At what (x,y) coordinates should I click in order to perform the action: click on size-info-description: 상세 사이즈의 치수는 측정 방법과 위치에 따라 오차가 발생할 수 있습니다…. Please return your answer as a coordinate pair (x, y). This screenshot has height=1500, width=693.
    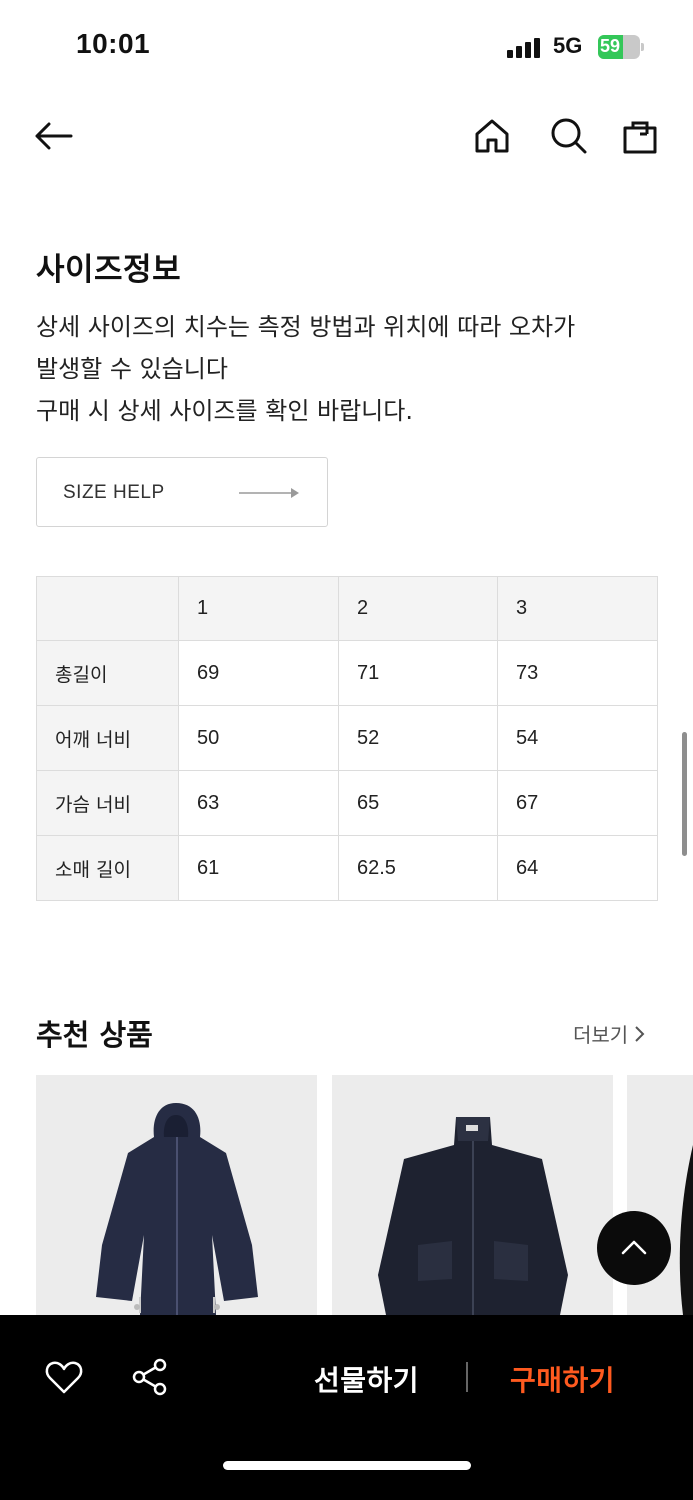
    Looking at the image, I should click on (351, 369).